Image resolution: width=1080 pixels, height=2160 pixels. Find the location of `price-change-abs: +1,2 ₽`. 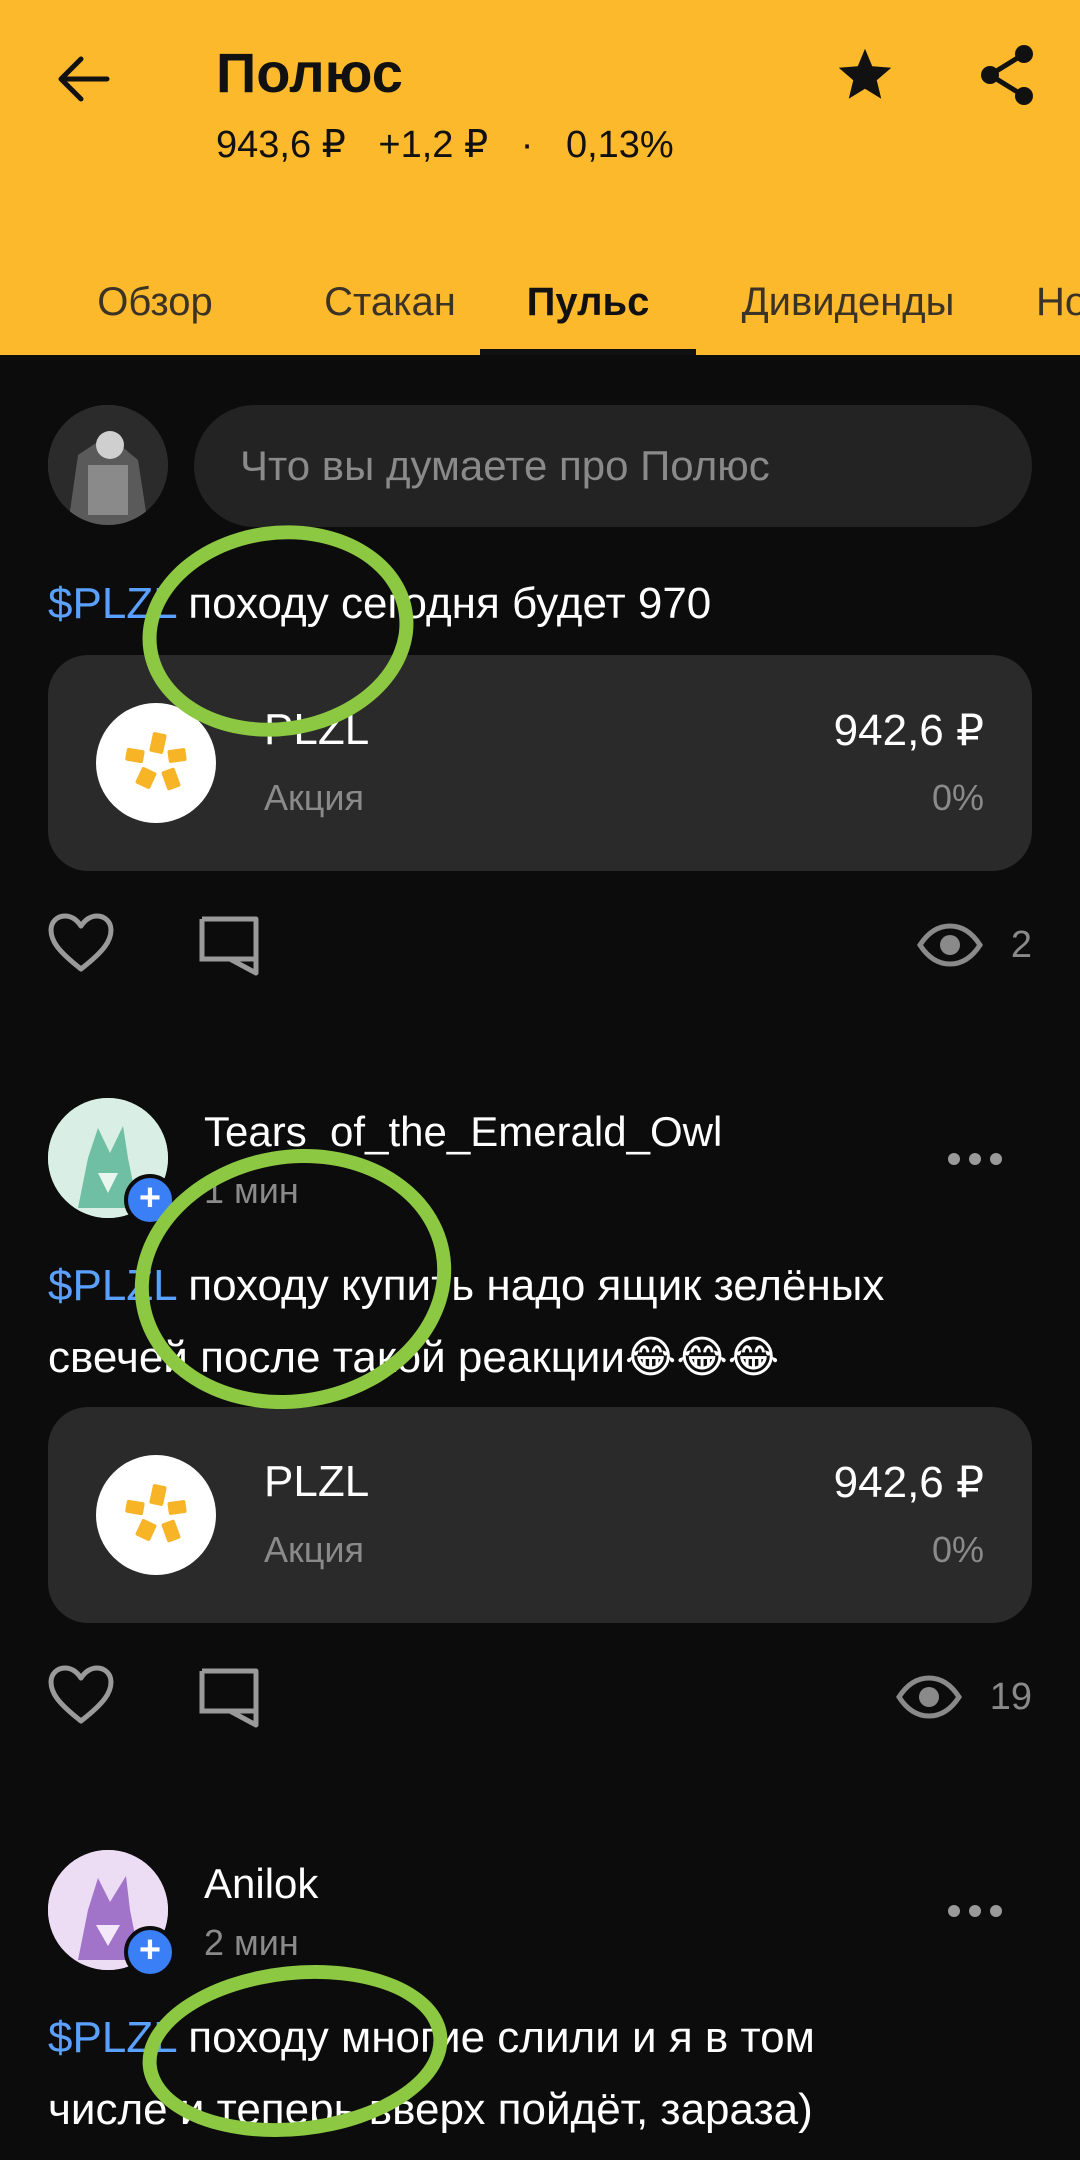

price-change-abs: +1,2 ₽ is located at coordinates (433, 145).